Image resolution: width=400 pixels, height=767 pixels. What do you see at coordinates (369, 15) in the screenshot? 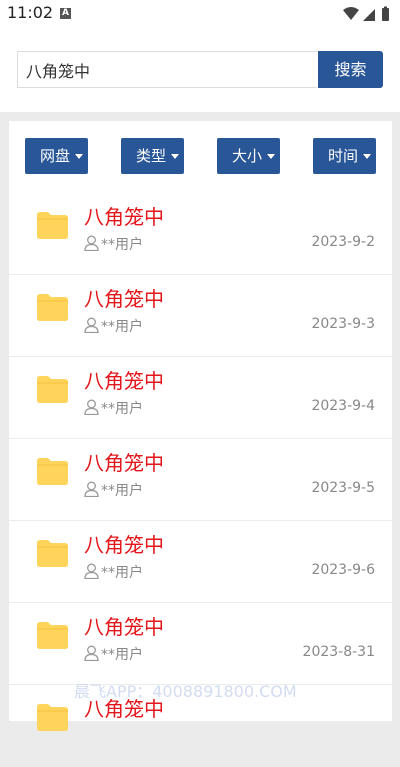
I see `signal-icon` at bounding box center [369, 15].